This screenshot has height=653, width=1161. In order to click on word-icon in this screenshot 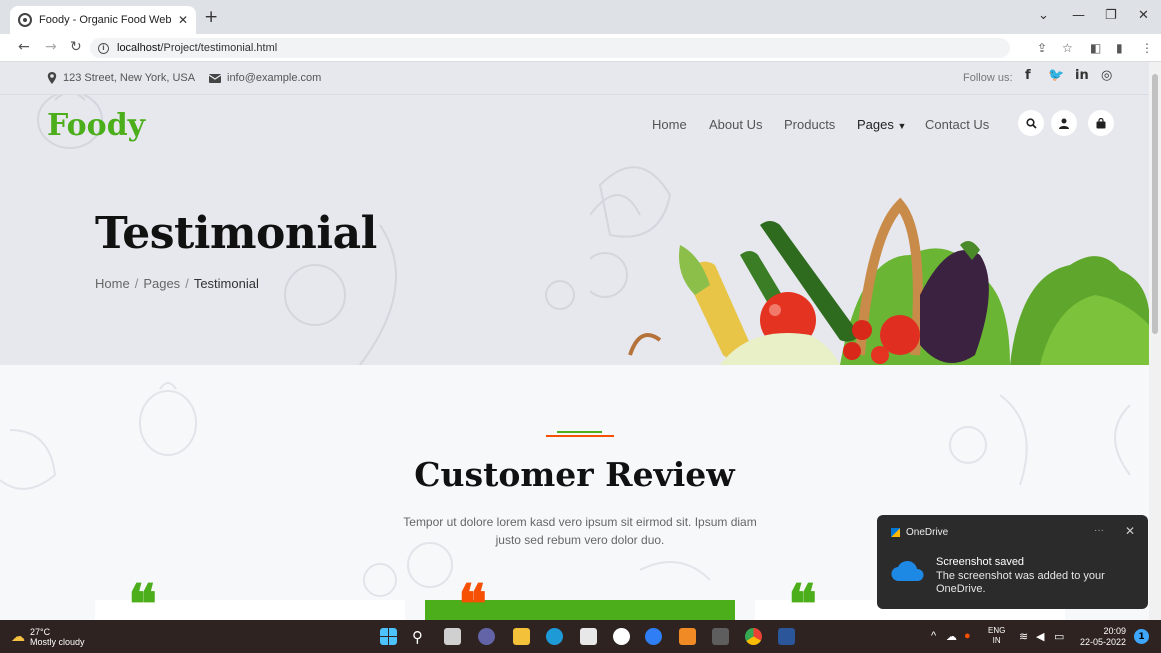, I will do `click(786, 636)`.